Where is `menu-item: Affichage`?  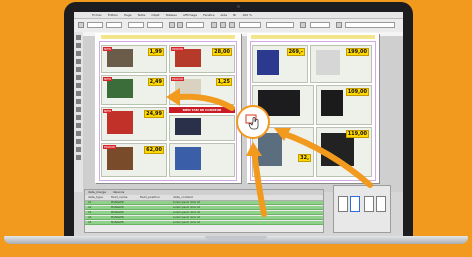 menu-item: Affichage is located at coordinates (190, 15).